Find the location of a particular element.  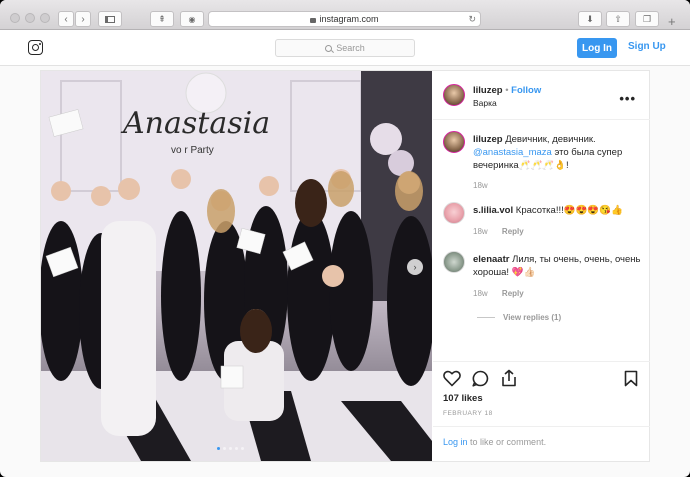

caption-username: liluzep is located at coordinates (488, 139).